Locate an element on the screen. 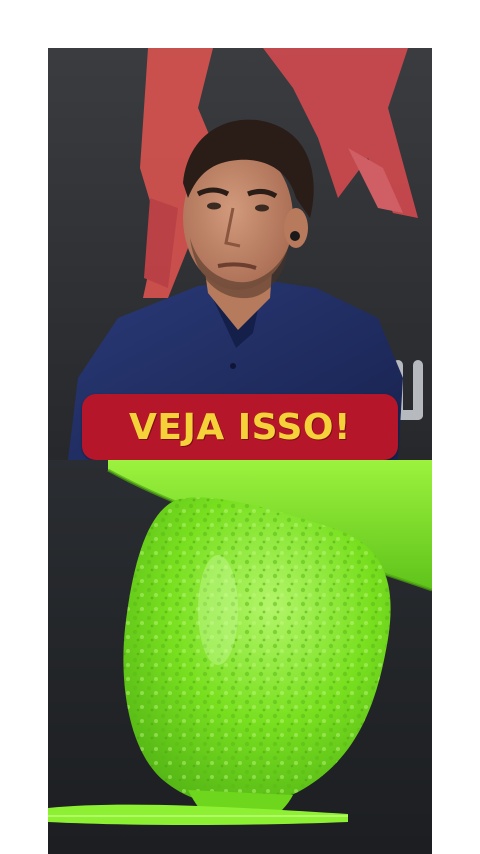 This screenshot has height=854, width=480. caption-text: VEJA ISSO! is located at coordinates (240, 427).